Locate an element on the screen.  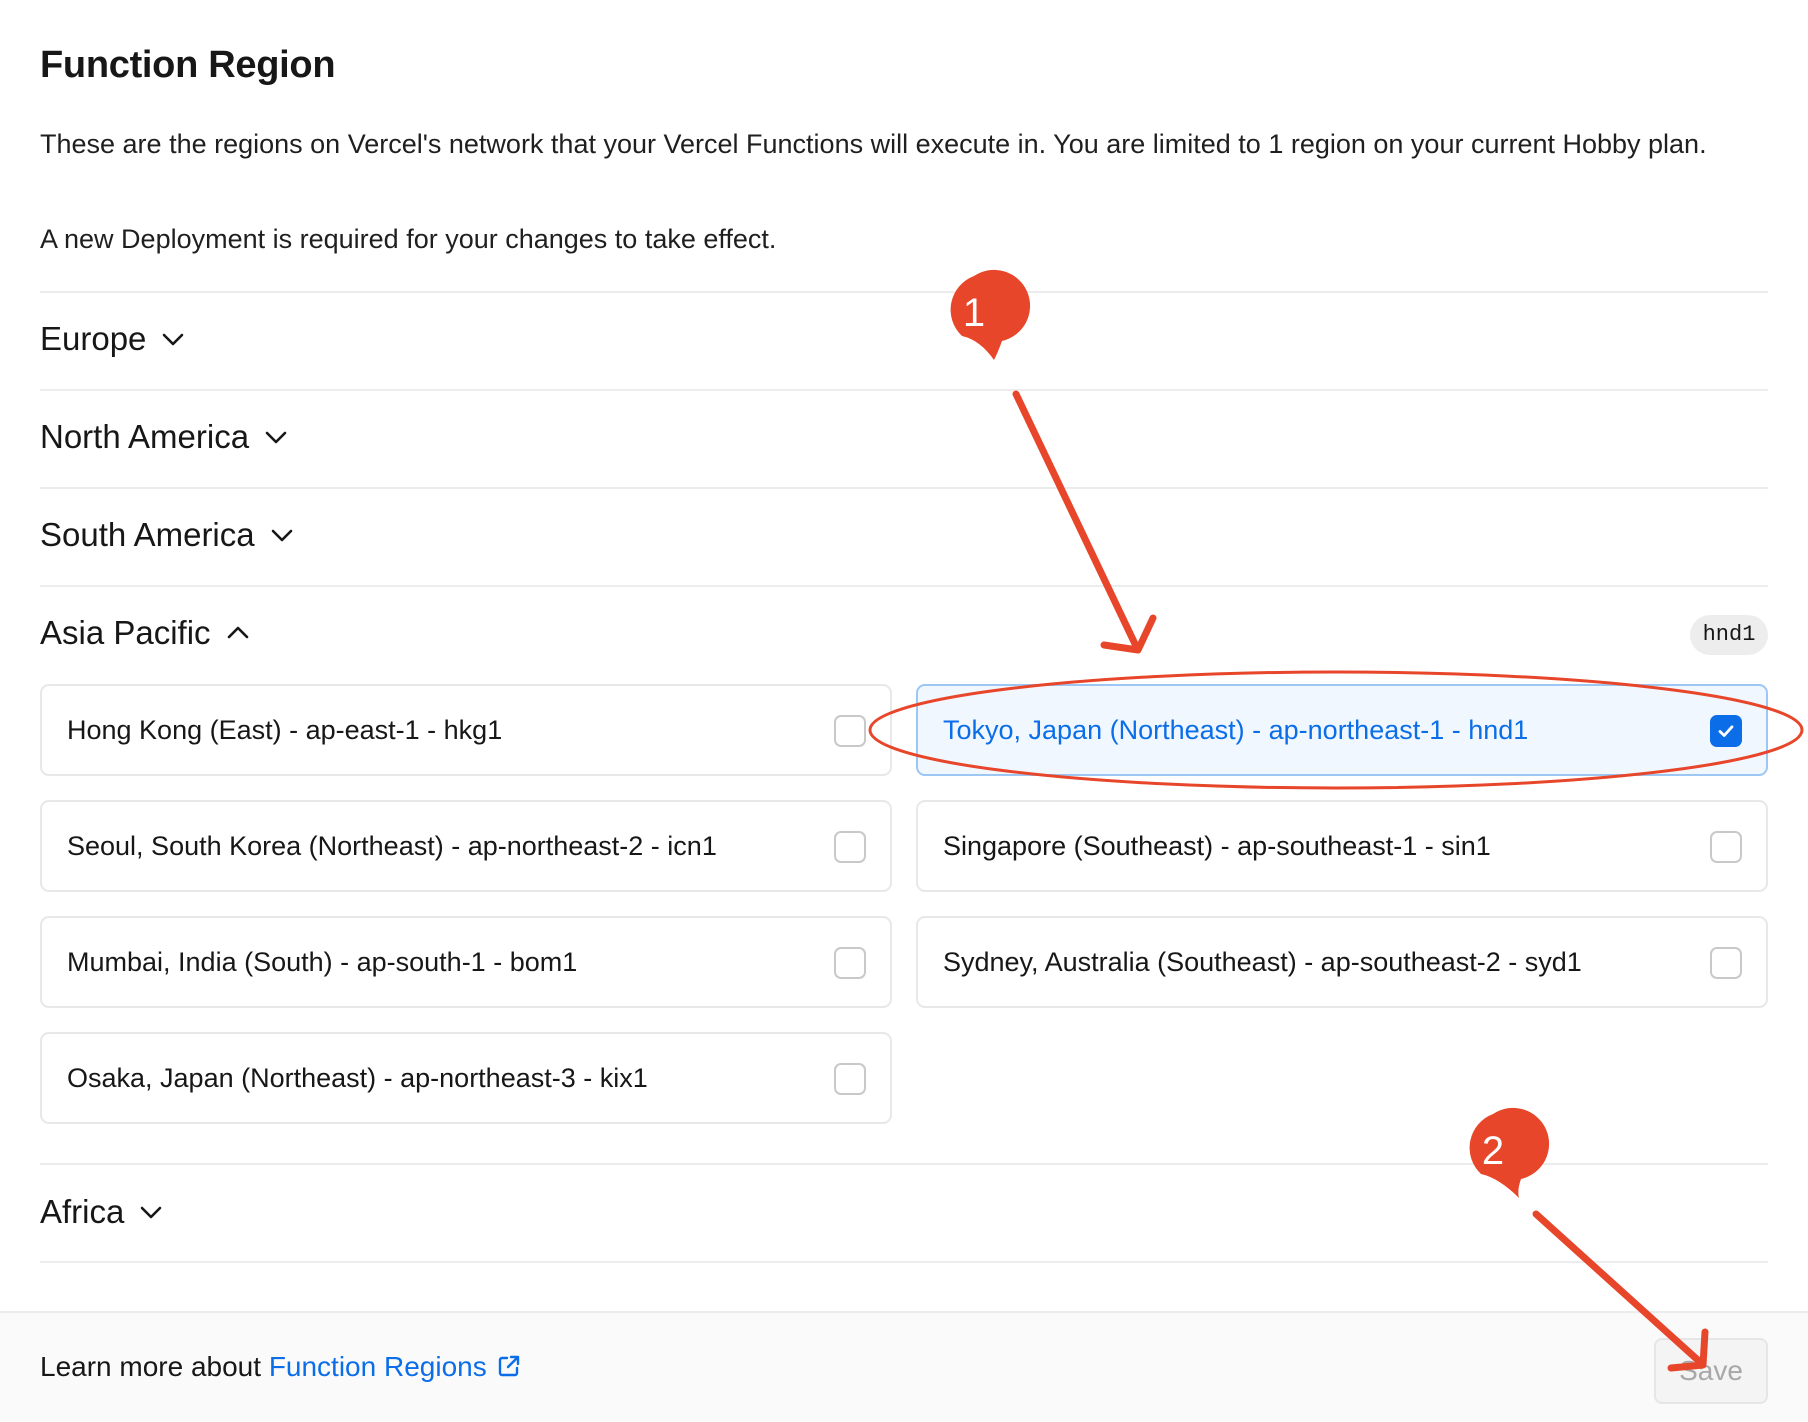
save-button: Save is located at coordinates (1711, 1371).